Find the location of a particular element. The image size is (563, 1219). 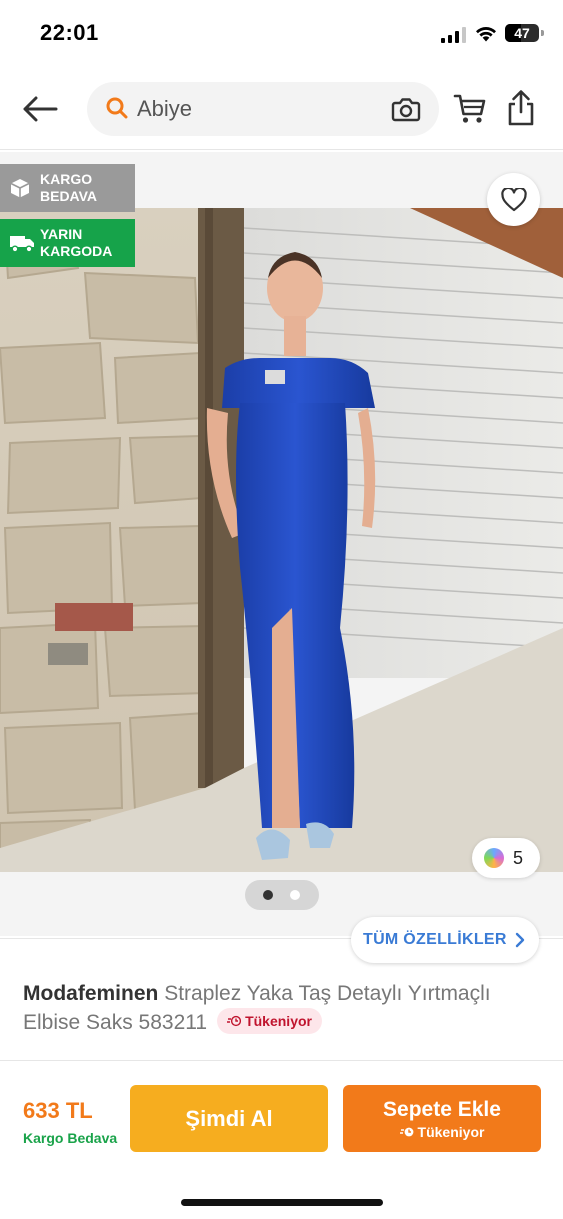

all-features-button: TÜM ÖZELLİKLER is located at coordinates (445, 940).